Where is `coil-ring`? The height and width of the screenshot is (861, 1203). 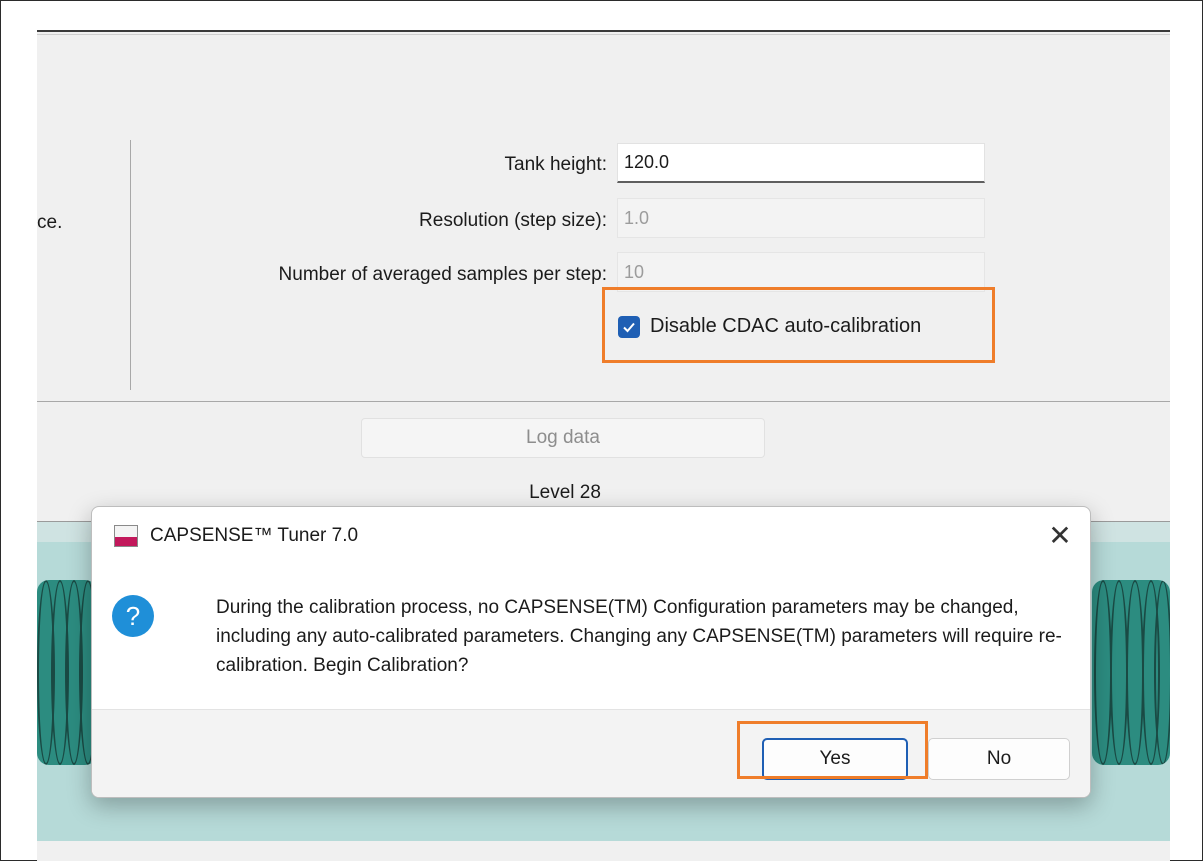
coil-ring is located at coordinates (1162, 672).